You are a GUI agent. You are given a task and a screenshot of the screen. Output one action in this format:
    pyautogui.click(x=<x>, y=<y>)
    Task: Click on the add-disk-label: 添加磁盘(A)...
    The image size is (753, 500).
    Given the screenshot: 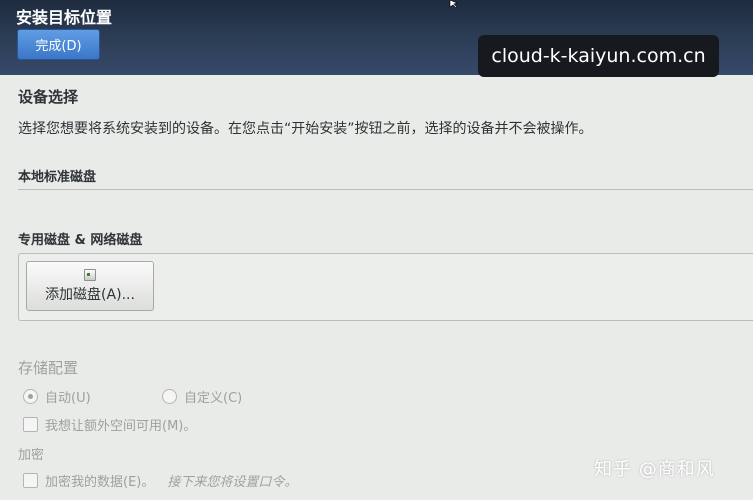 What is the action you would take?
    pyautogui.click(x=90, y=294)
    